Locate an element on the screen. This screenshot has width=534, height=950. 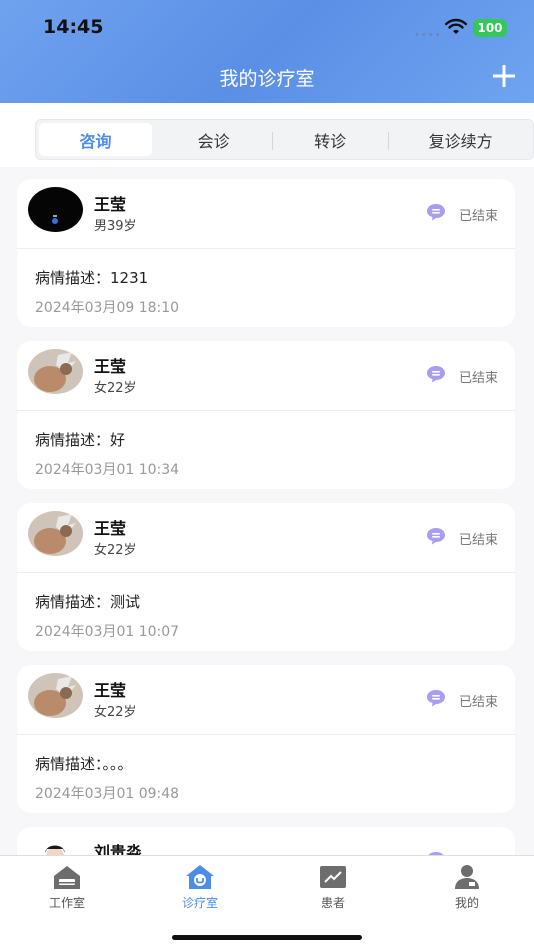
tabs-section: 咨询 会诊 转诊 复诊续方 is located at coordinates (267, 135).